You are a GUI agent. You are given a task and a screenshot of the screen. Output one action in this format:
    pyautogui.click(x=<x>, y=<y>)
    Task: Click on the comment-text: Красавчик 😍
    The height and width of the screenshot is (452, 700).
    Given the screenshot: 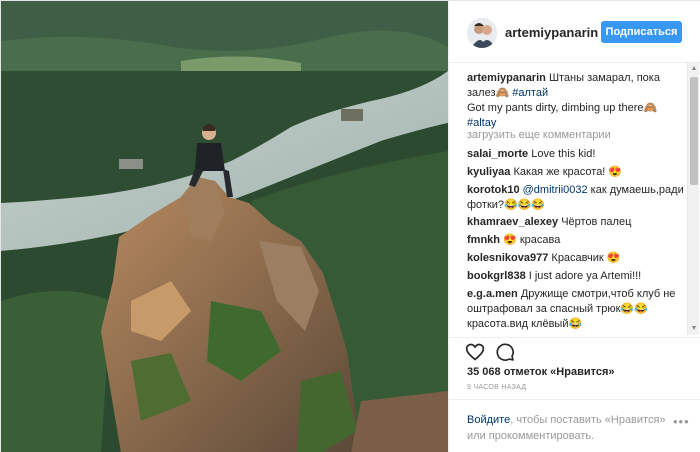 What is the action you would take?
    pyautogui.click(x=586, y=258)
    